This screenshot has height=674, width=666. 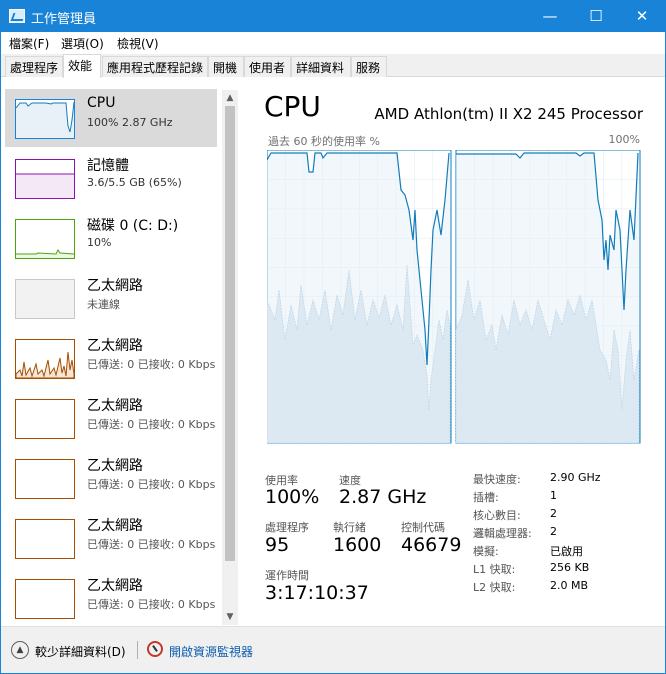 What do you see at coordinates (45, 239) in the screenshot?
I see `disk-thumbnail-graph` at bounding box center [45, 239].